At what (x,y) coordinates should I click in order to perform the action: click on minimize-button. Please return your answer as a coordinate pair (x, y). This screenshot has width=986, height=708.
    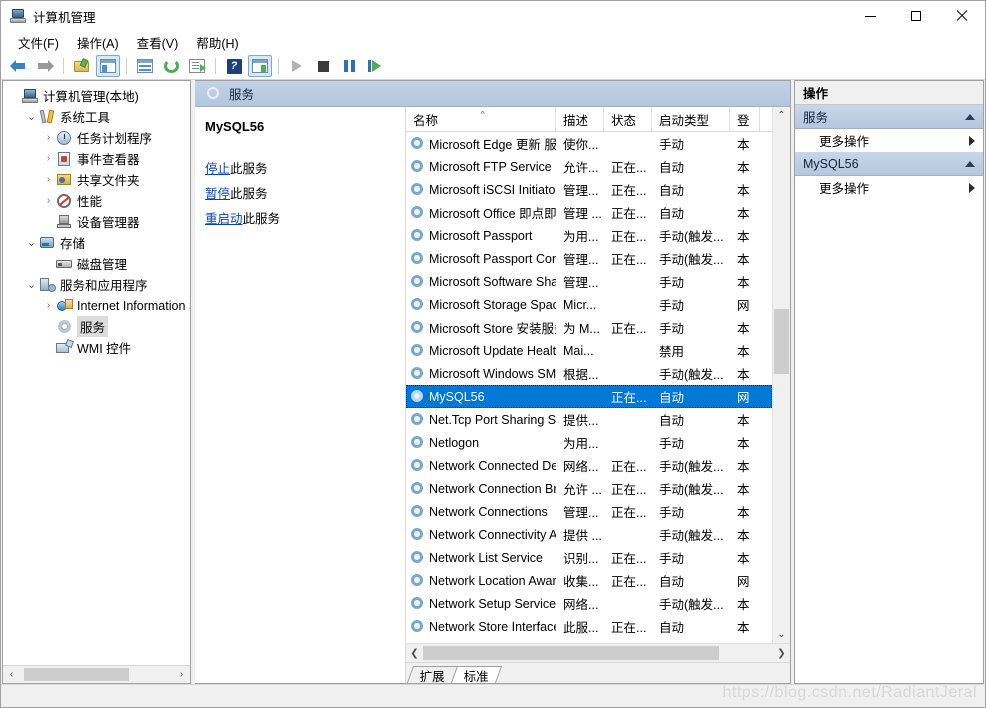
    Looking at the image, I should click on (870, 16).